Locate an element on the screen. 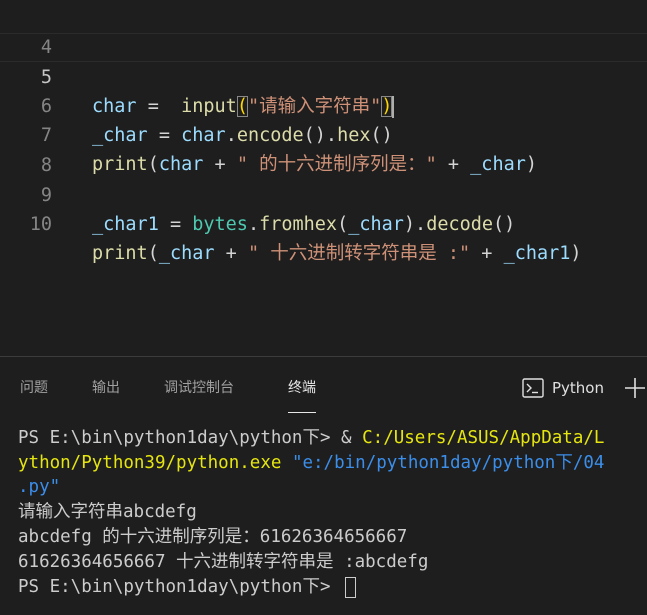 This screenshot has width=647, height=615. code-content: _char1 = bytes.fromhex(_char).decode() is located at coordinates (303, 224).